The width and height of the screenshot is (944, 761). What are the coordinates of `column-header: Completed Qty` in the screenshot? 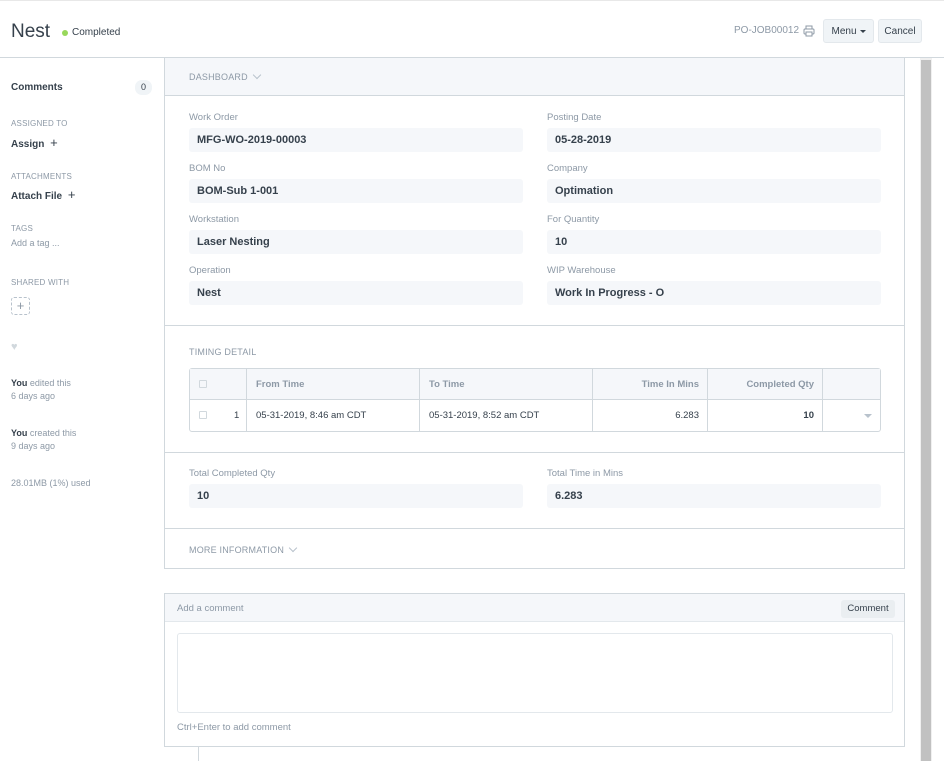 It's located at (765, 384).